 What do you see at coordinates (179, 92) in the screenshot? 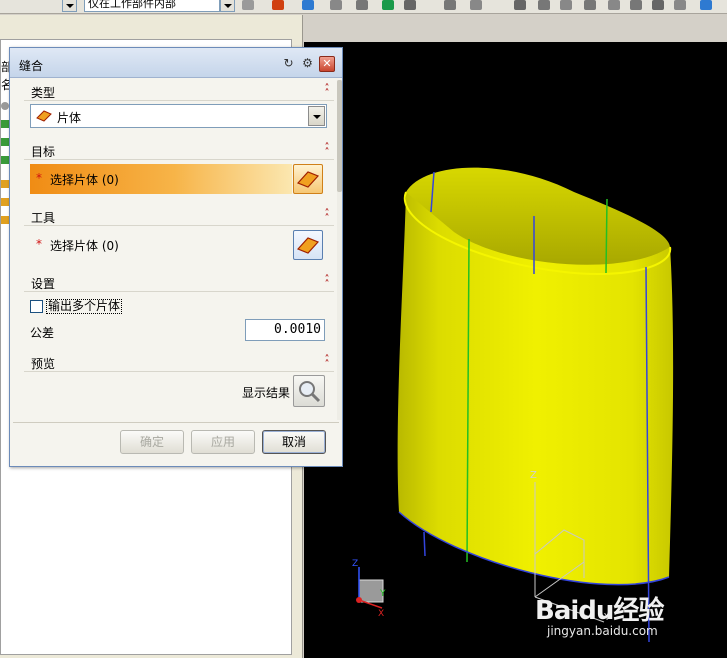
I see `type-group-header: 类型 ˄ ˄` at bounding box center [179, 92].